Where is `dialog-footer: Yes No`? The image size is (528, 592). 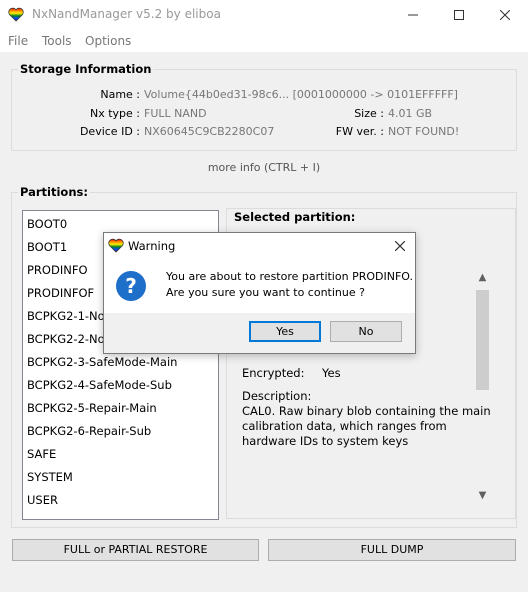
dialog-footer: Yes No is located at coordinates (259, 333).